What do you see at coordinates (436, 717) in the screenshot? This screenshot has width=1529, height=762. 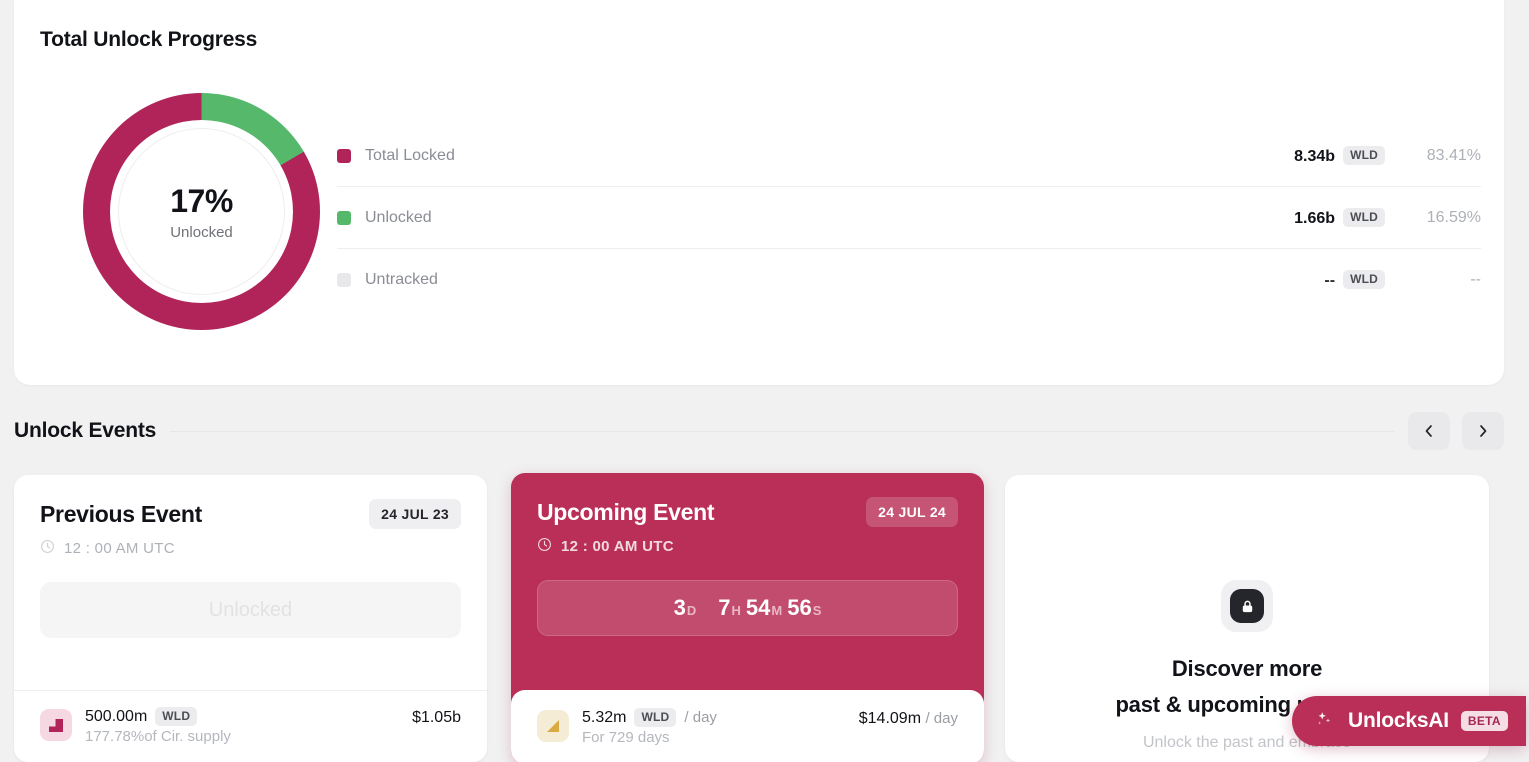 I see `previous-event-usd-value: $1.05b` at bounding box center [436, 717].